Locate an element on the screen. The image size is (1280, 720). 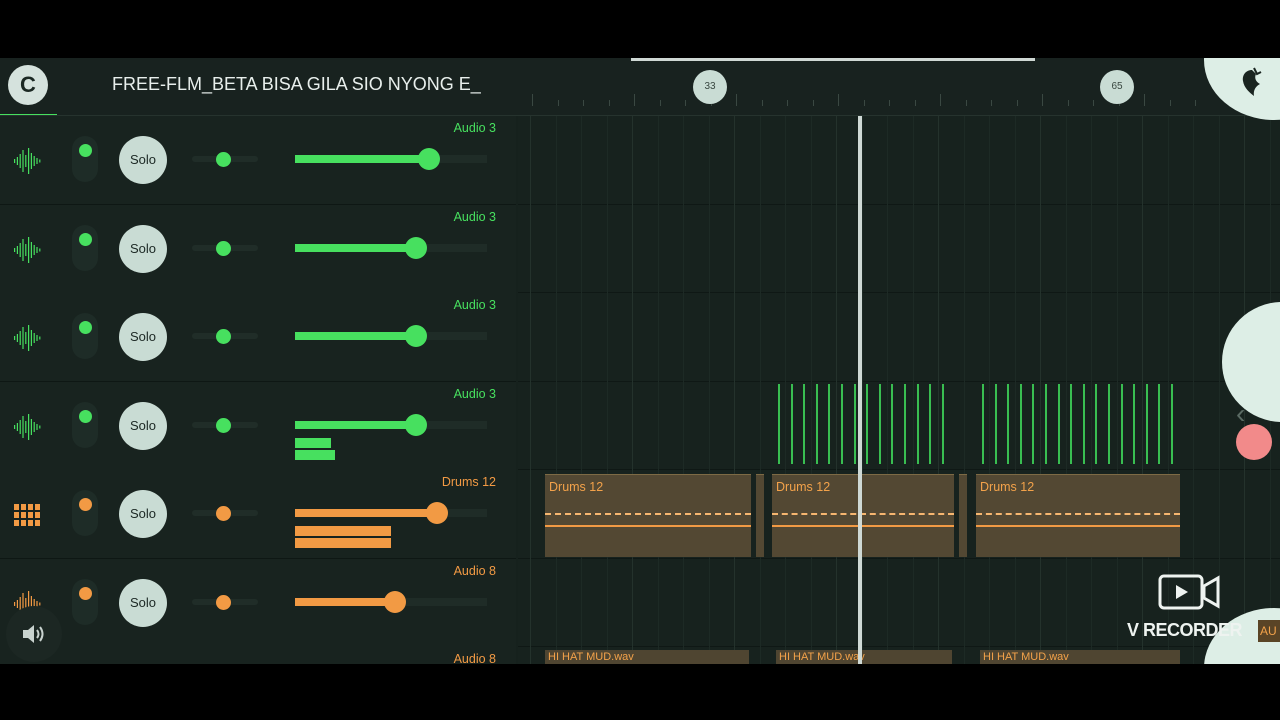
track-row: Audio 8Solo is located at coordinates (258, 655).